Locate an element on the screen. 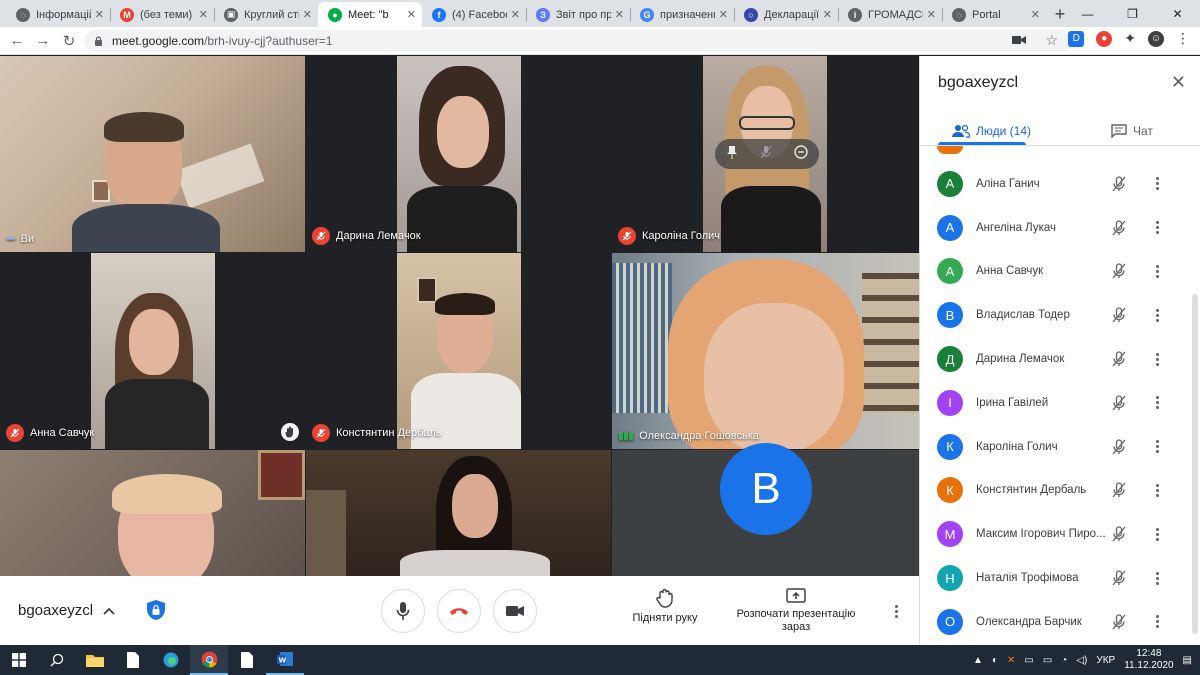 Image resolution: width=1200 pixels, height=675 pixels. chrome-browser-icon is located at coordinates (209, 660).